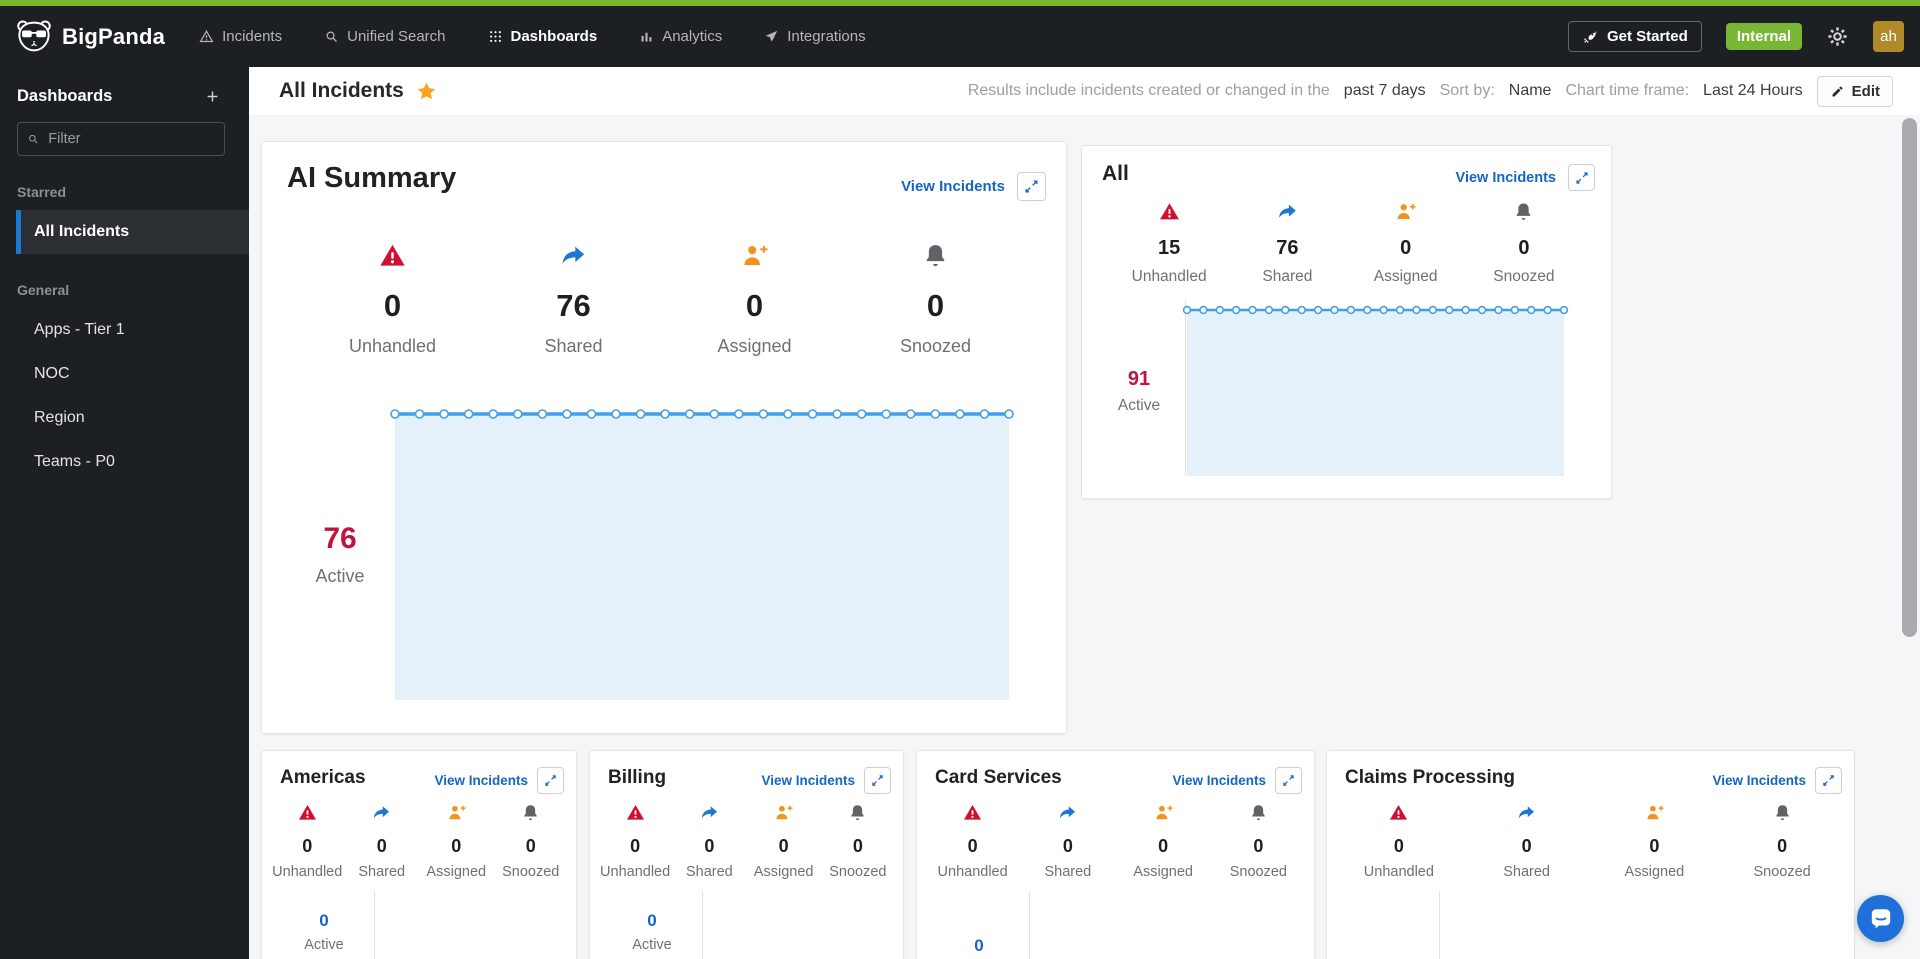 The width and height of the screenshot is (1920, 959). I want to click on stat-value: 76, so click(573, 305).